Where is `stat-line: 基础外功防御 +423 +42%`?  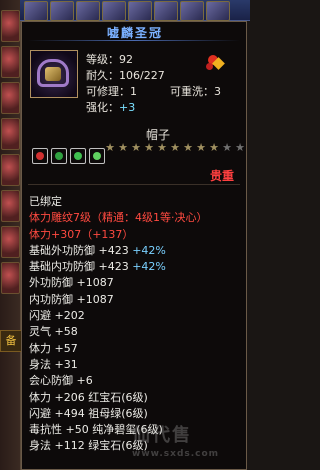
stat-line: 基础外功防御 +423 +42% is located at coordinates (137, 251).